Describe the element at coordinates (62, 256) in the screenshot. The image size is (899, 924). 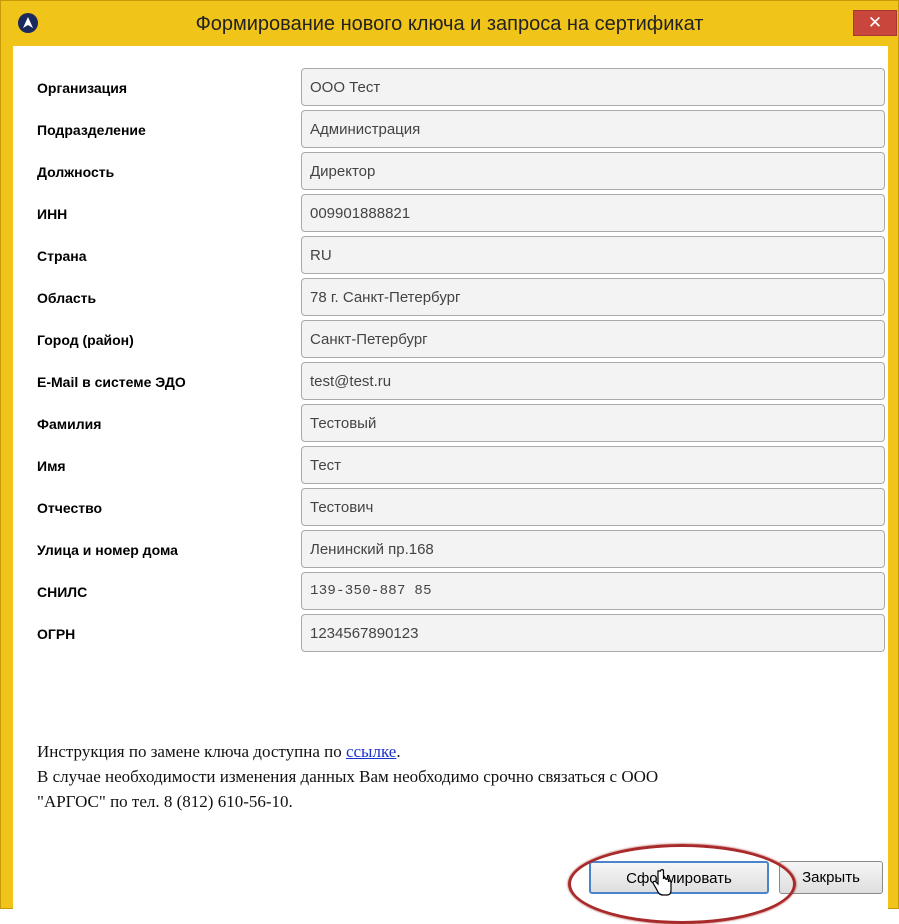
I see `field-label: Страна` at that location.